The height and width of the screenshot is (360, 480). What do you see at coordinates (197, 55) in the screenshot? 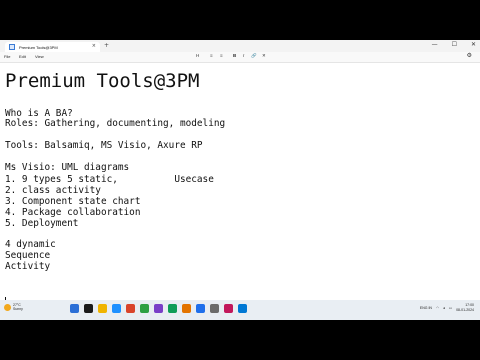
I see `heading-format-button: H` at bounding box center [197, 55].